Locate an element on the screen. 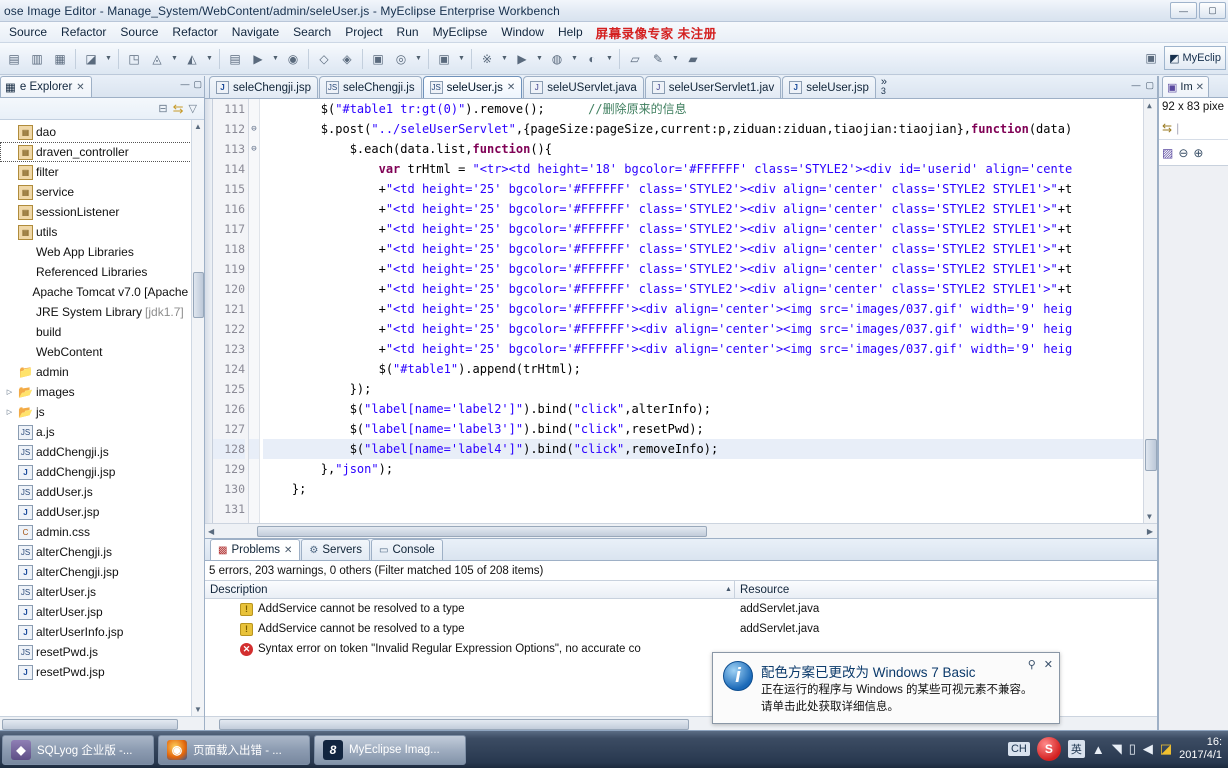 This screenshot has width=1228, height=768. problems-hscroll-thumb is located at coordinates (454, 724).